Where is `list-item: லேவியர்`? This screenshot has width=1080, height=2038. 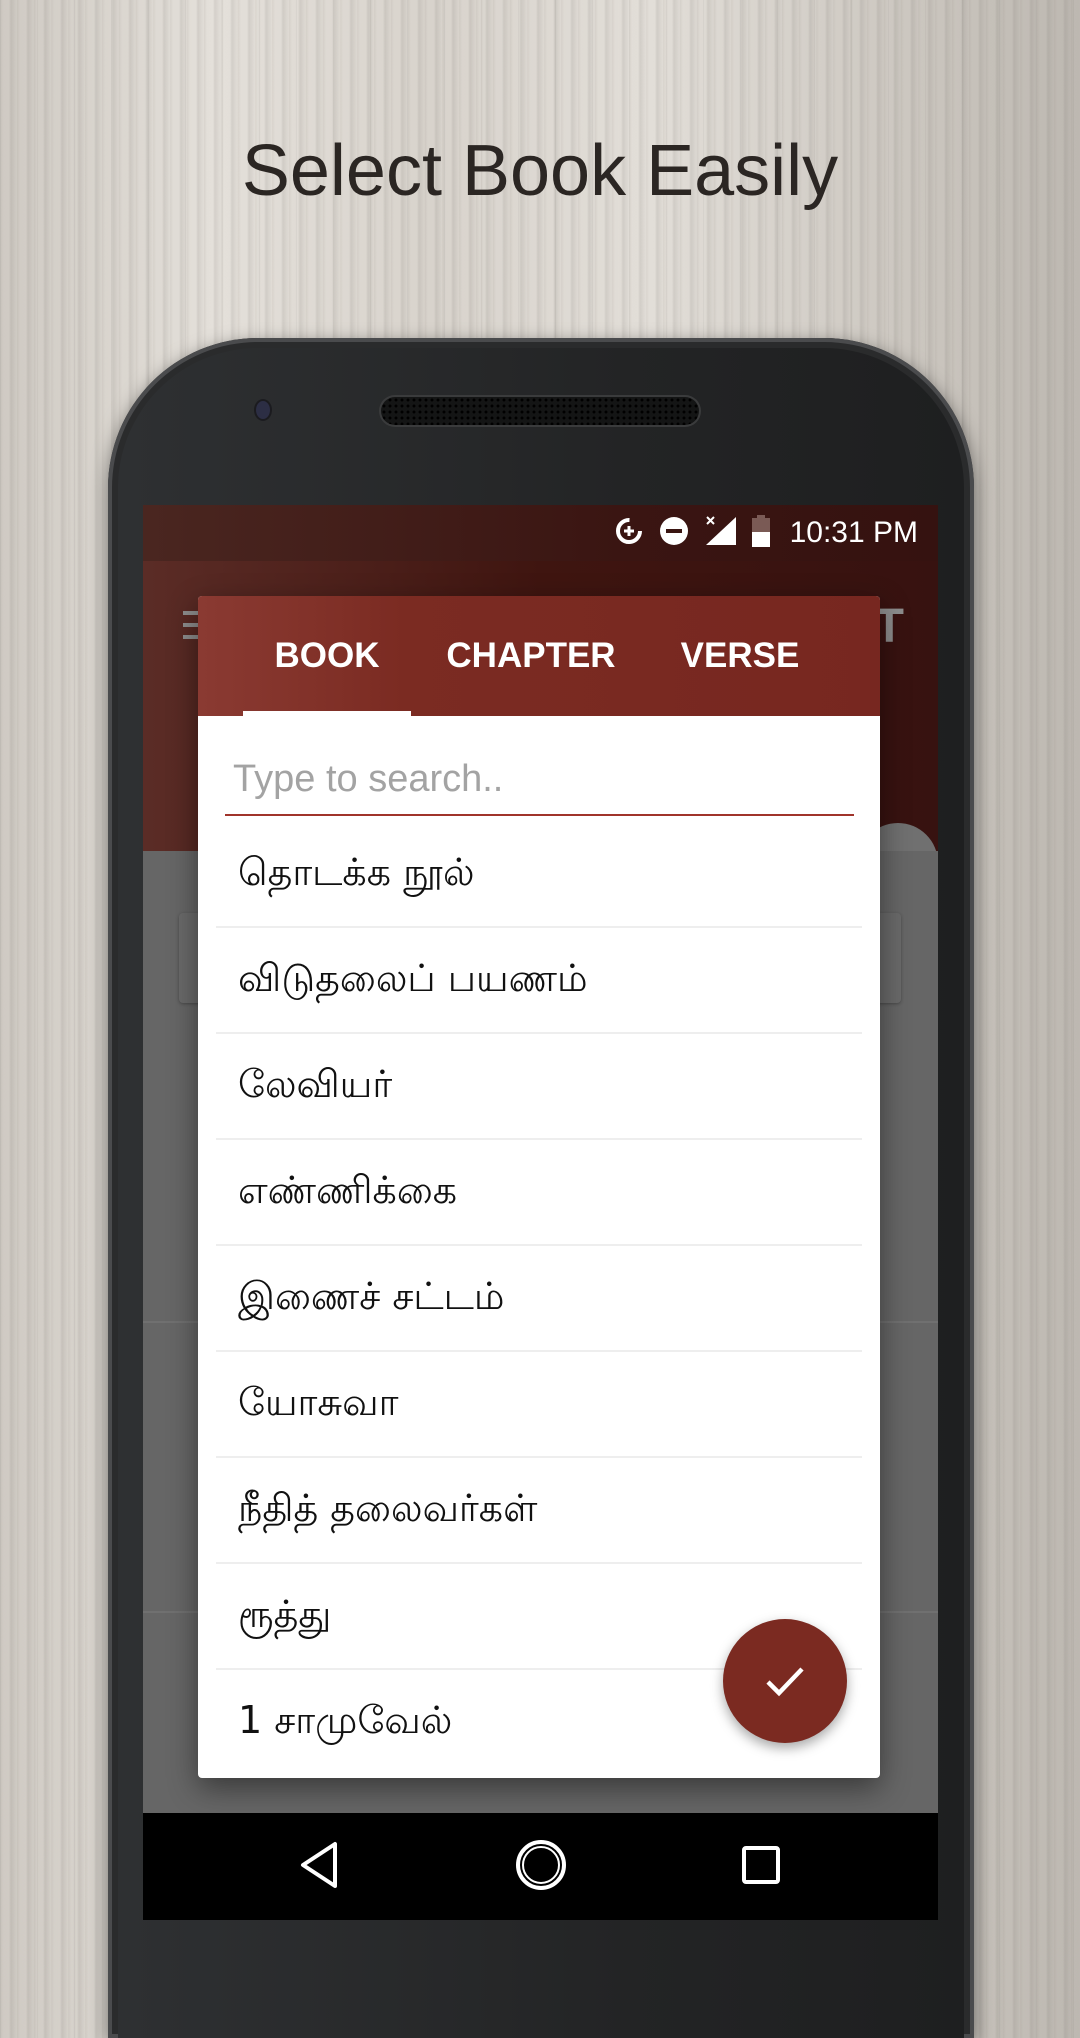
list-item: லேவியர் is located at coordinates (539, 1087).